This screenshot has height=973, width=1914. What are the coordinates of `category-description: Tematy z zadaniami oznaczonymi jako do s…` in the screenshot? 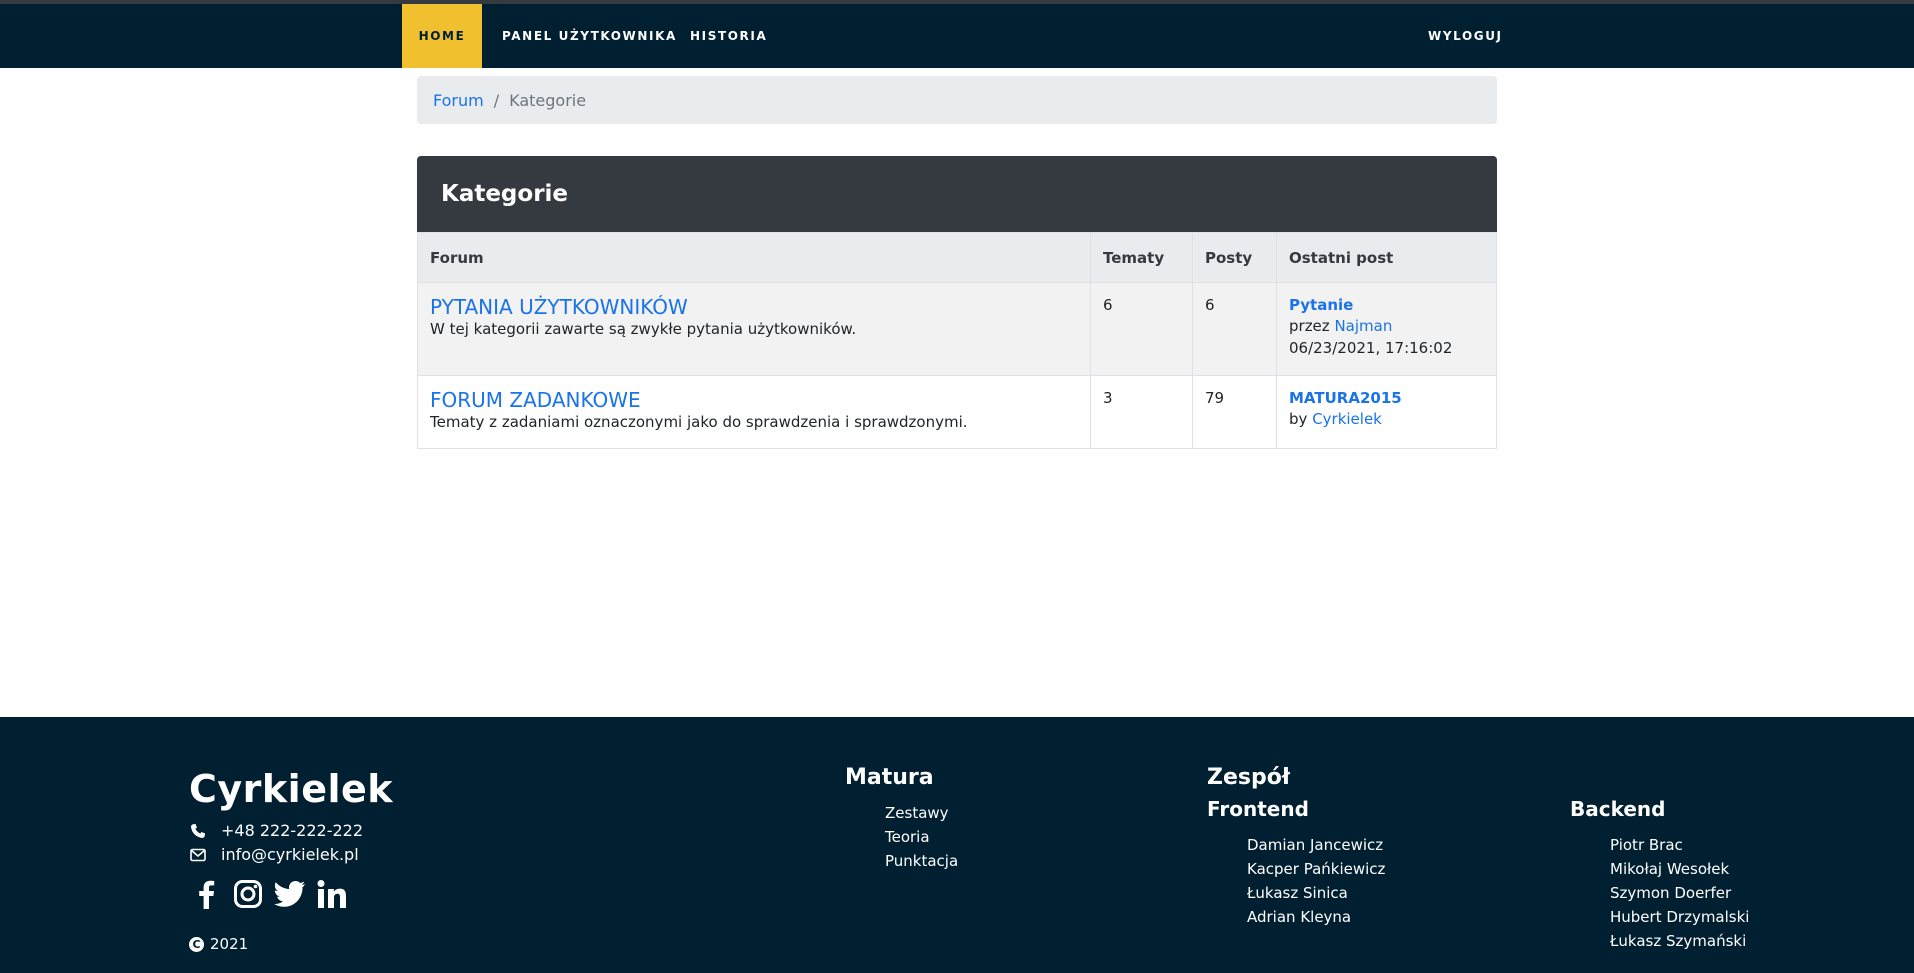 It's located at (699, 422).